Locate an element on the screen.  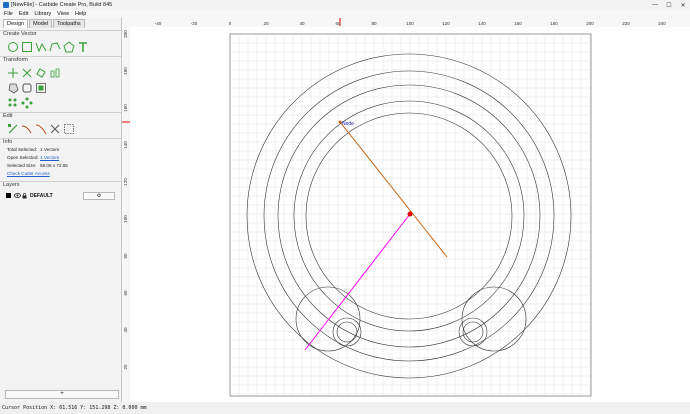
y-ruler-label: 20 is located at coordinates (125, 367).